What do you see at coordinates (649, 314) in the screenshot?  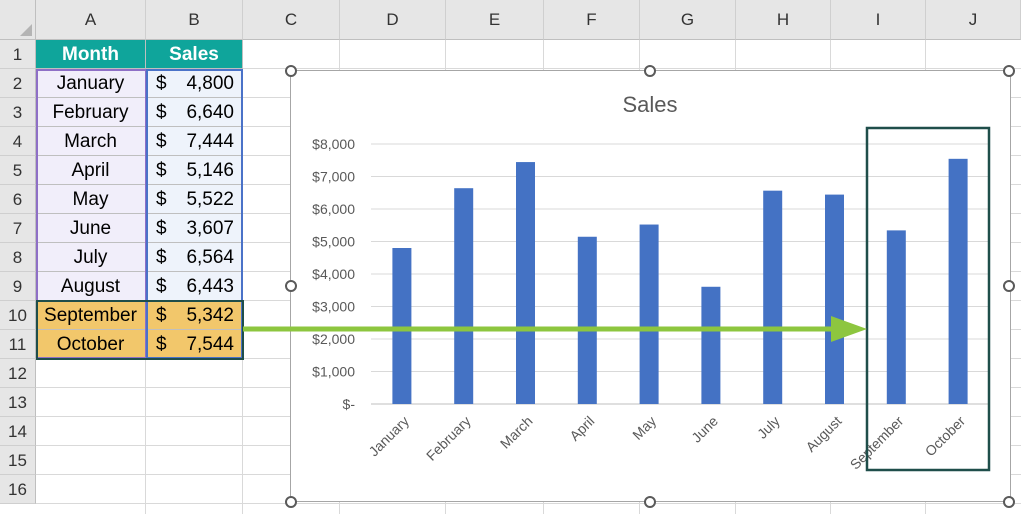 I see `bar-may` at bounding box center [649, 314].